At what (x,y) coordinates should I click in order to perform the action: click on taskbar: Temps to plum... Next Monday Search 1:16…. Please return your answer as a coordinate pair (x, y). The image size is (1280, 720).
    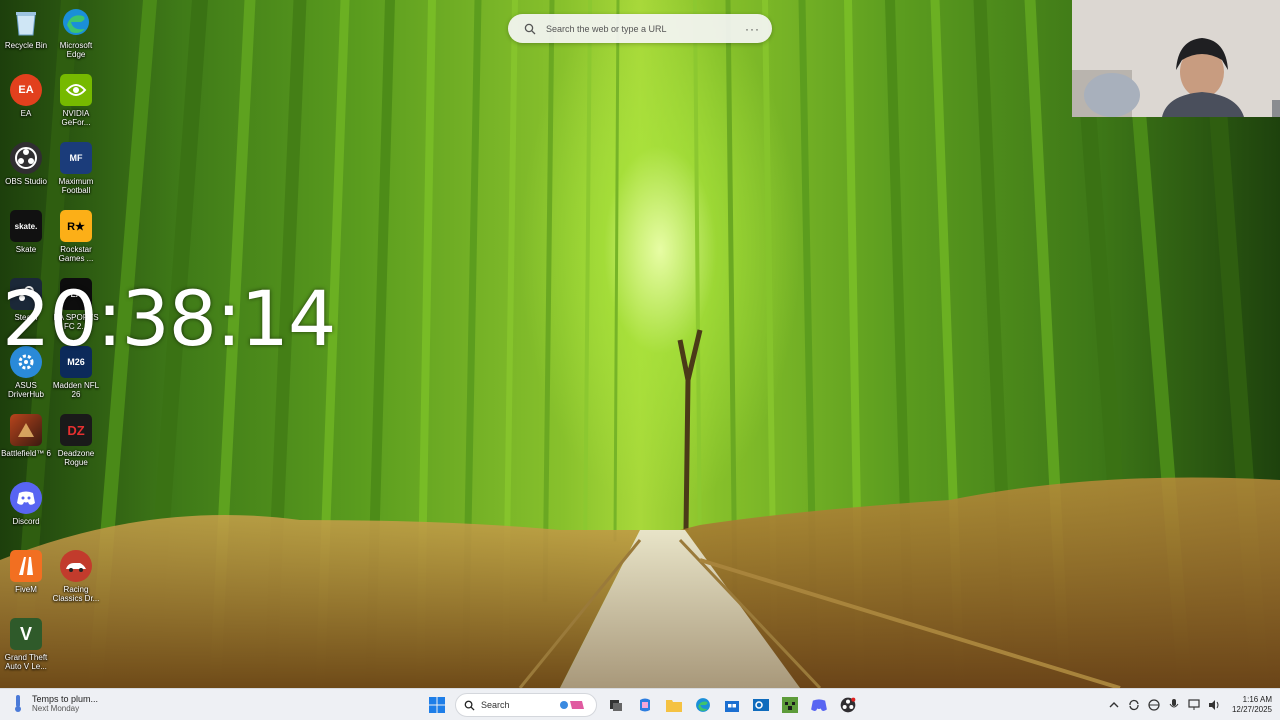
    Looking at the image, I should click on (640, 704).